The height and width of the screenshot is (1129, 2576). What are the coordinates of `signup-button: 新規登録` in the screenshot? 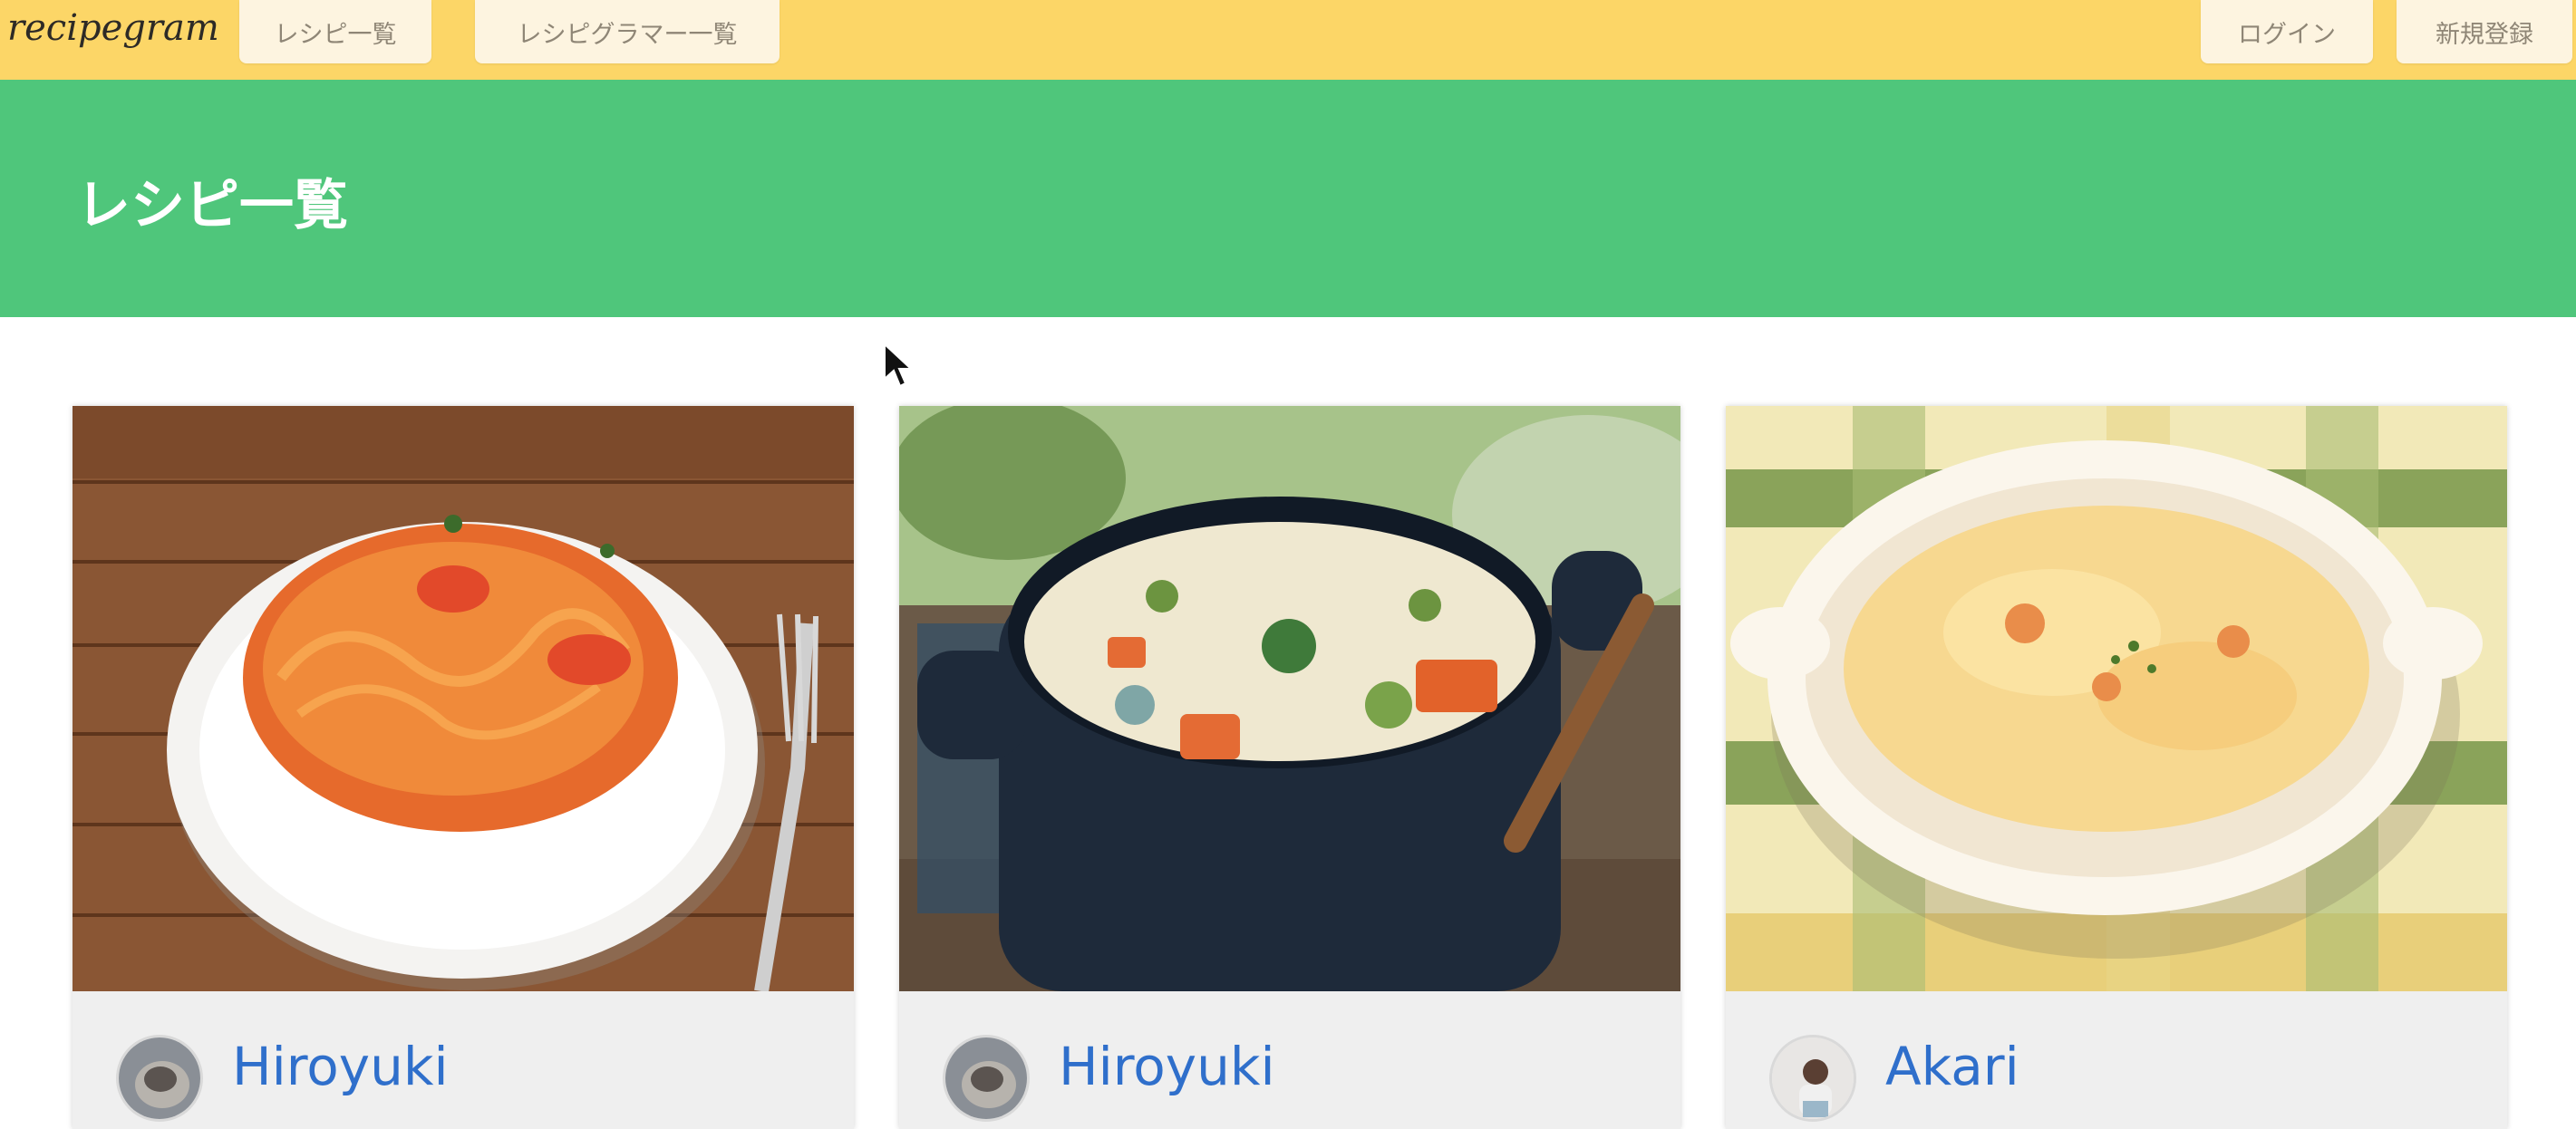 It's located at (2484, 31).